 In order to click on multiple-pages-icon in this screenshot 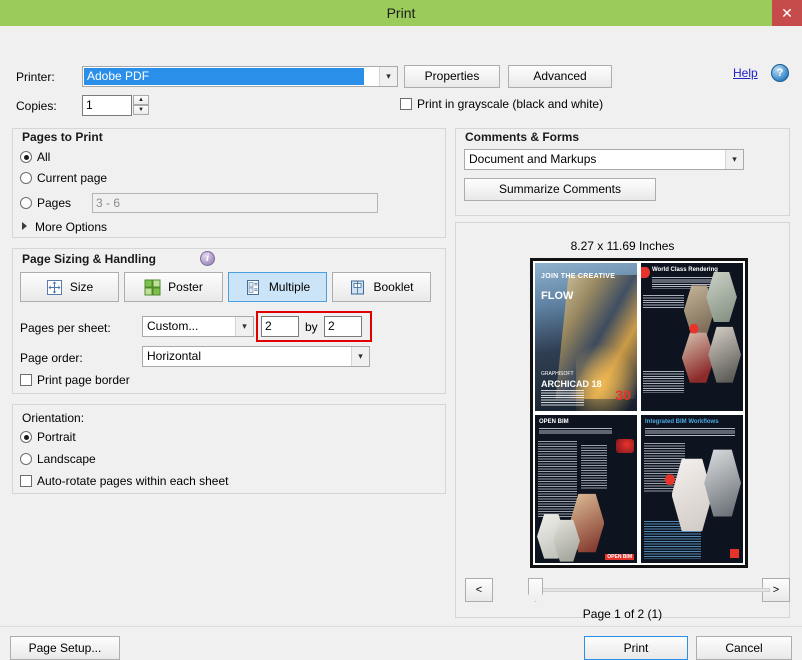, I will do `click(253, 287)`.